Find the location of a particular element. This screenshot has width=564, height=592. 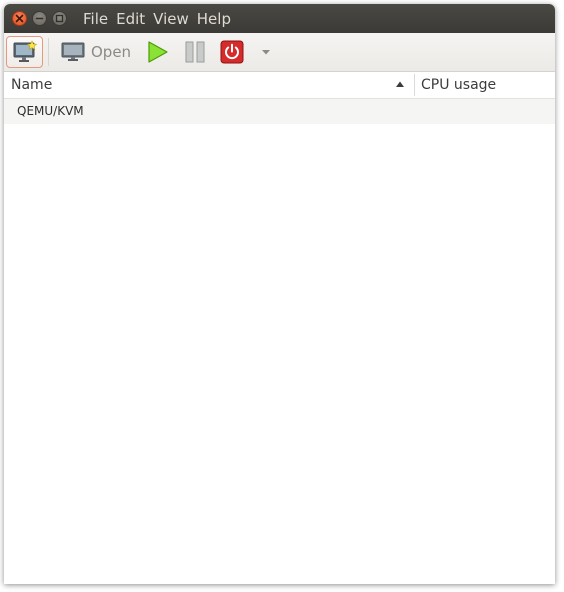

maximize-icon is located at coordinates (59, 18).